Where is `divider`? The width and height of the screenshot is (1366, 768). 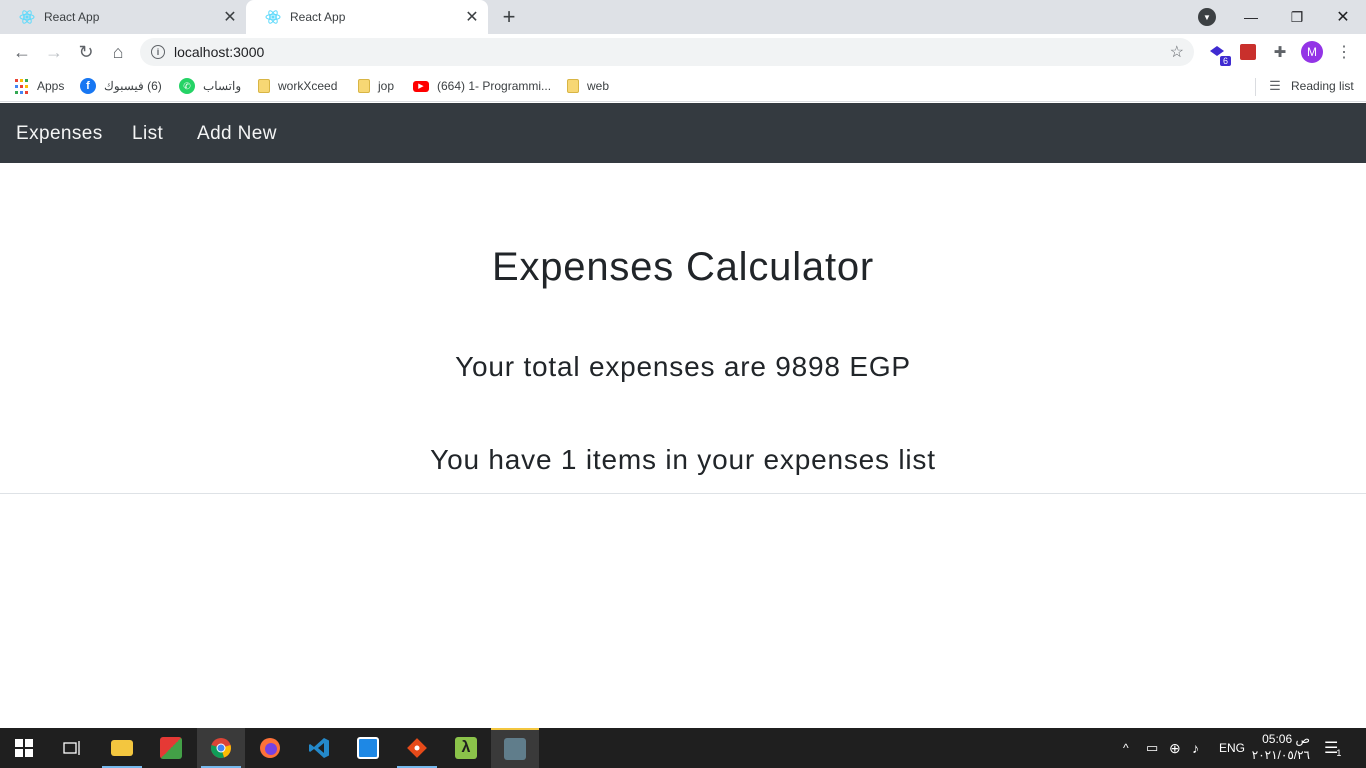
divider is located at coordinates (1255, 87).